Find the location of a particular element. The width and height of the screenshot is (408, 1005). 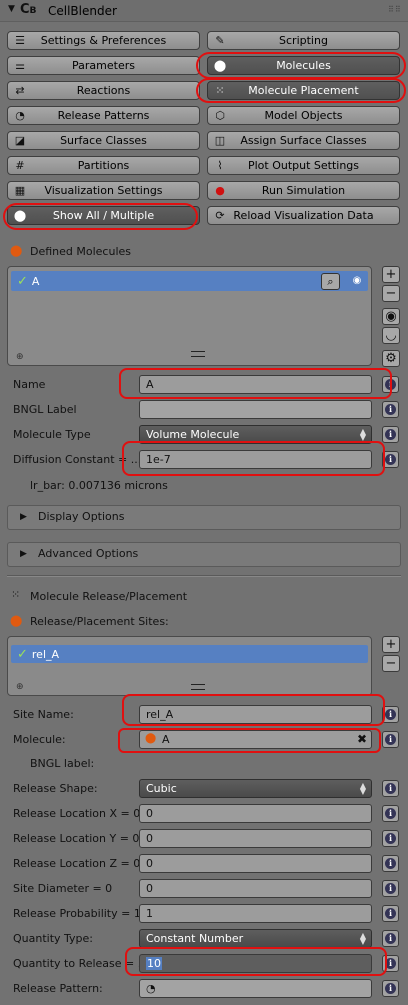

list-item: ✓ rel_A is located at coordinates (189, 654).